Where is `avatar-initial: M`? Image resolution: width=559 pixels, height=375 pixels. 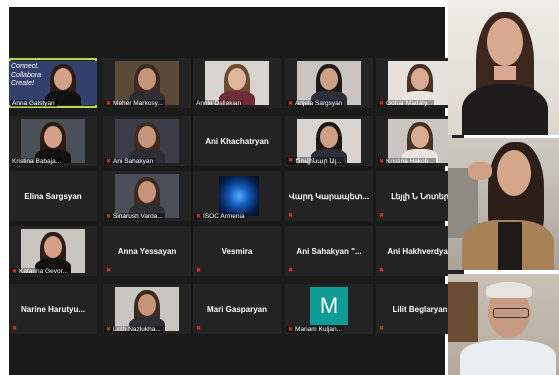
avatar-initial: M is located at coordinates (329, 306).